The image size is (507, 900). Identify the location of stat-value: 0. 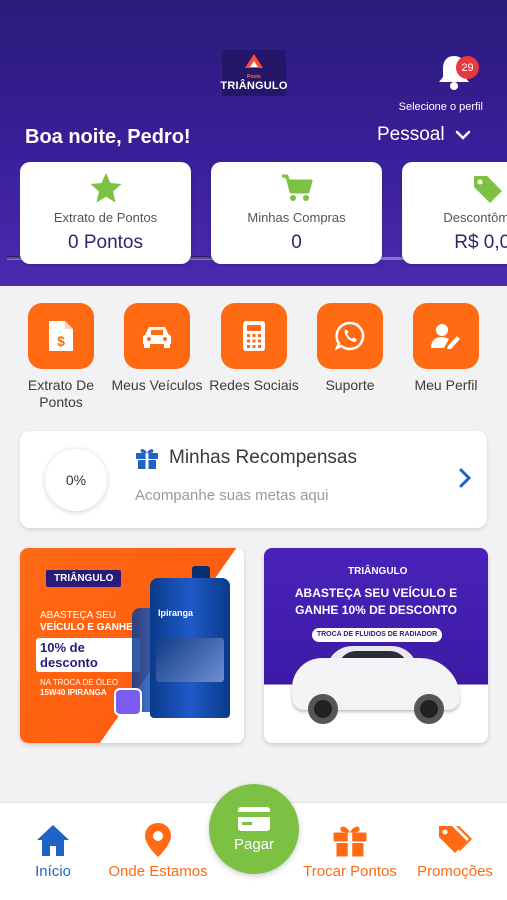
(296, 242).